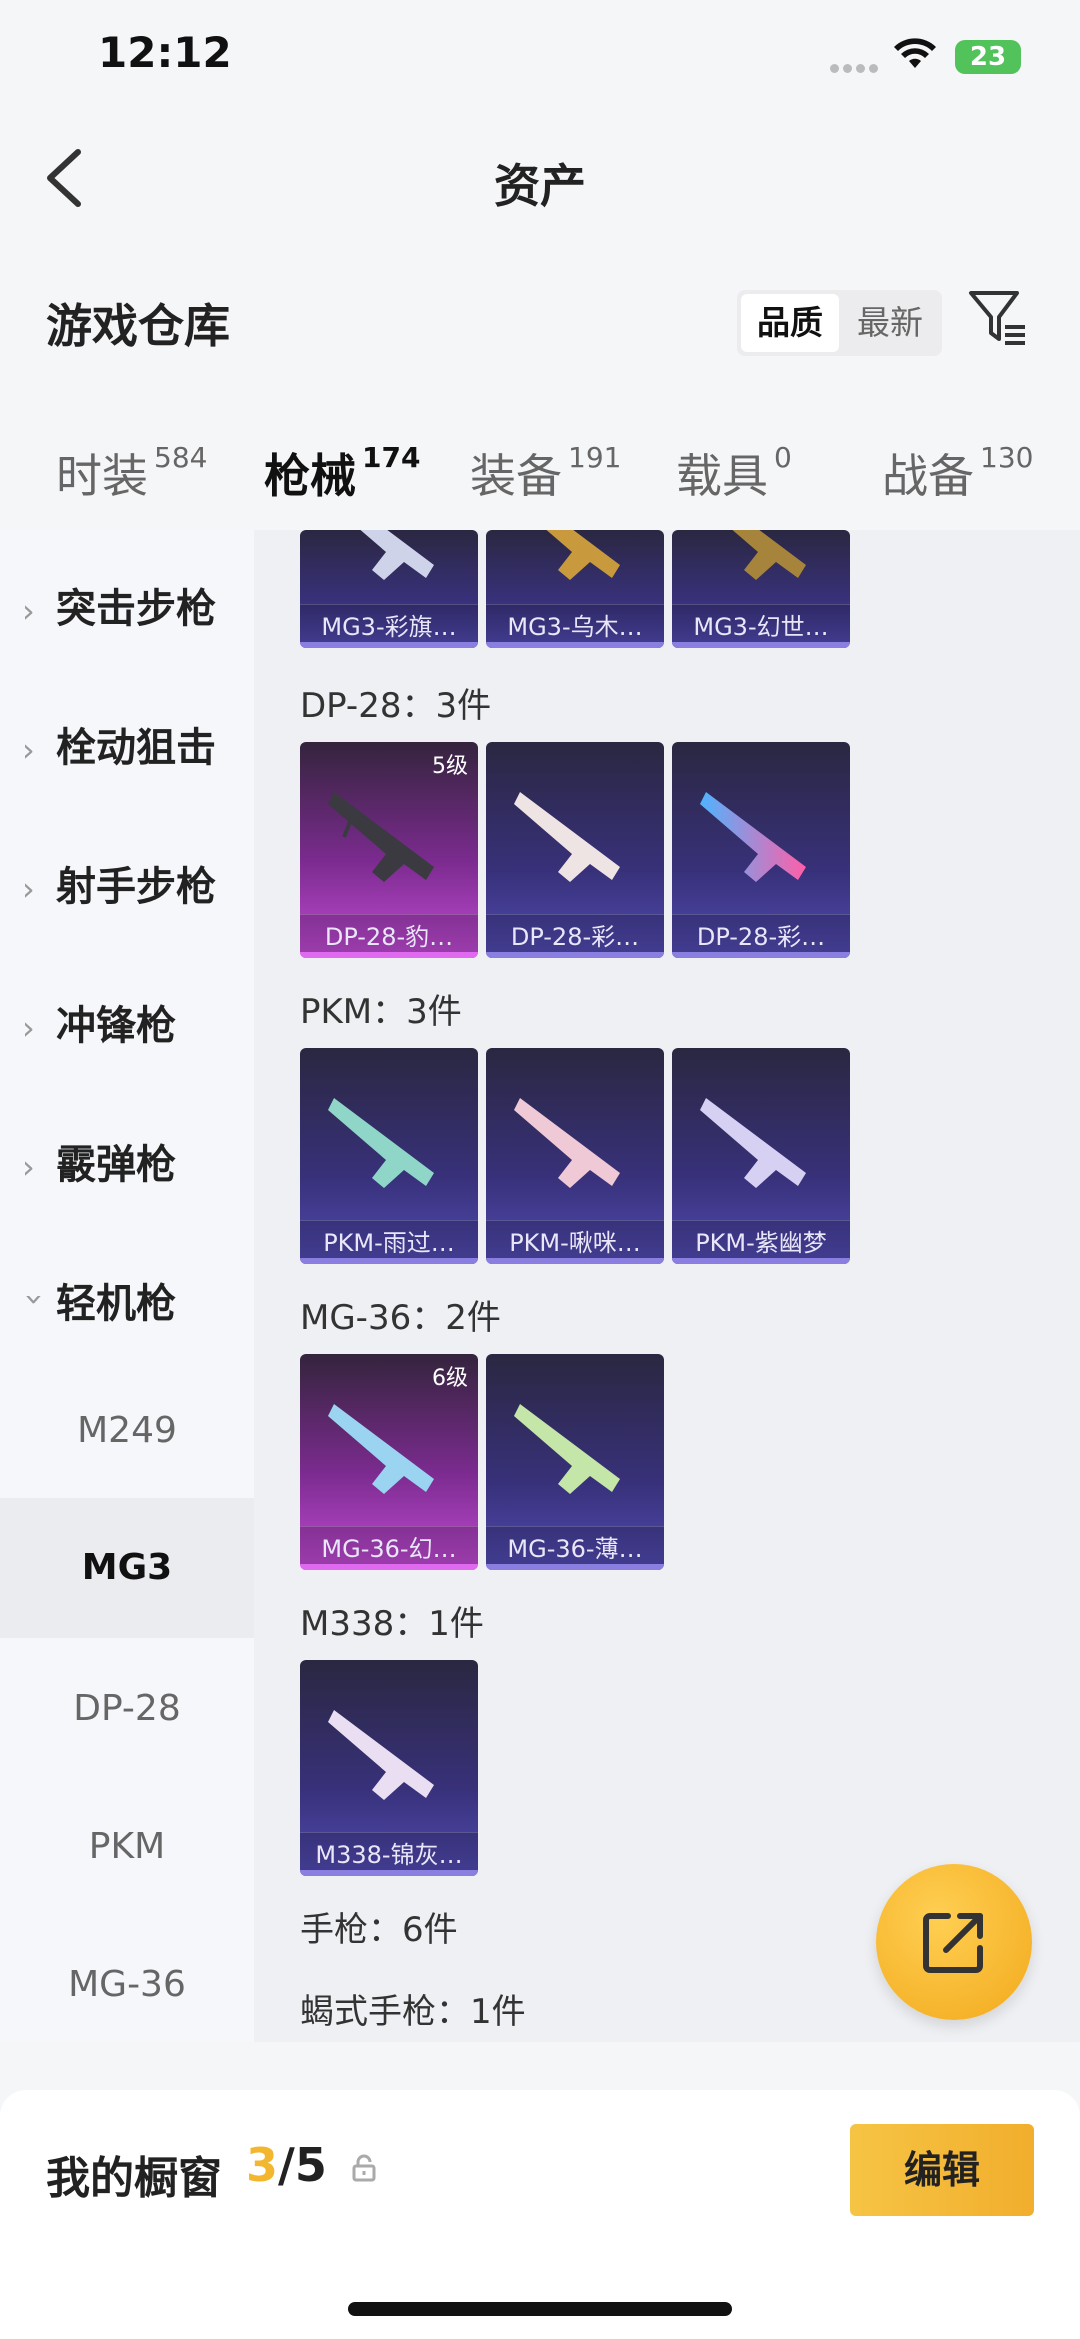 The height and width of the screenshot is (2339, 1080). I want to click on group-header-pkm: PKM：3件, so click(381, 1012).